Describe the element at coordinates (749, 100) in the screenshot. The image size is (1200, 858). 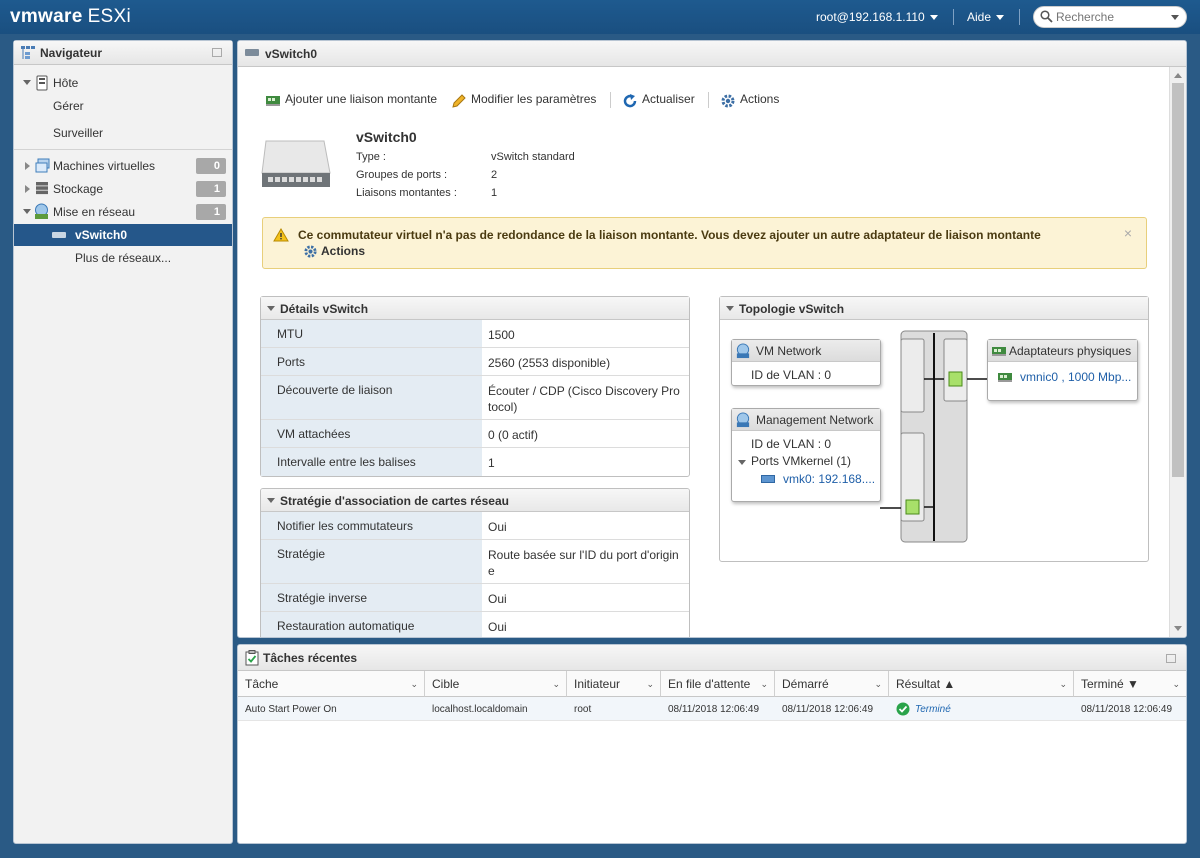
I see `actions-button: Actions` at that location.